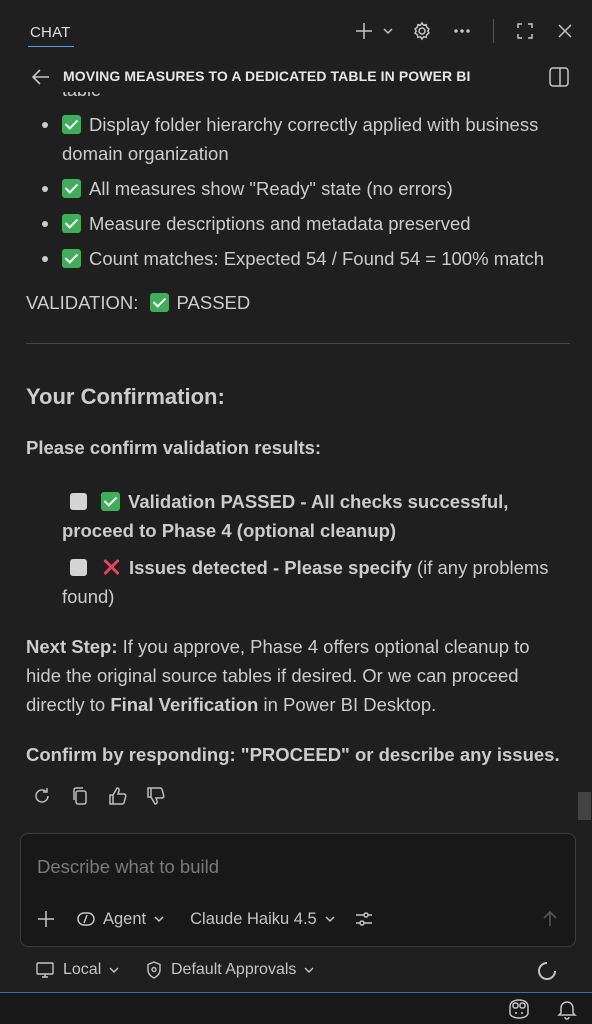 This screenshot has height=1024, width=592. What do you see at coordinates (111, 567) in the screenshot?
I see `cross-mark-icon` at bounding box center [111, 567].